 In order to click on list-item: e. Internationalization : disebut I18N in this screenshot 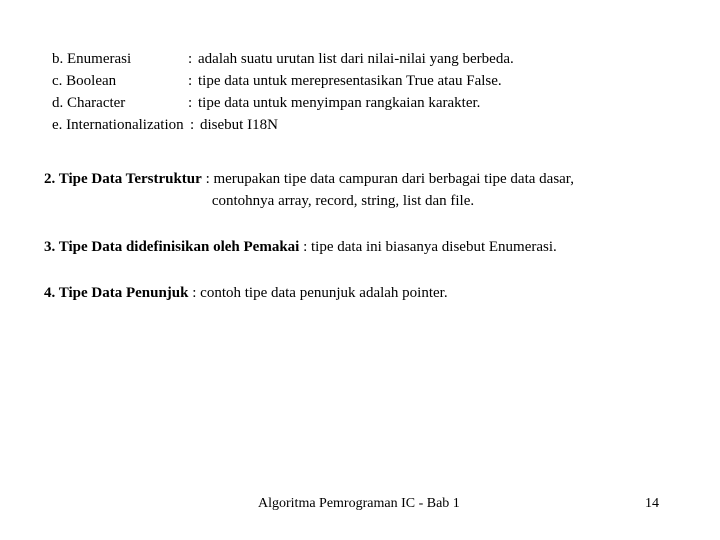, I will do `click(362, 125)`.